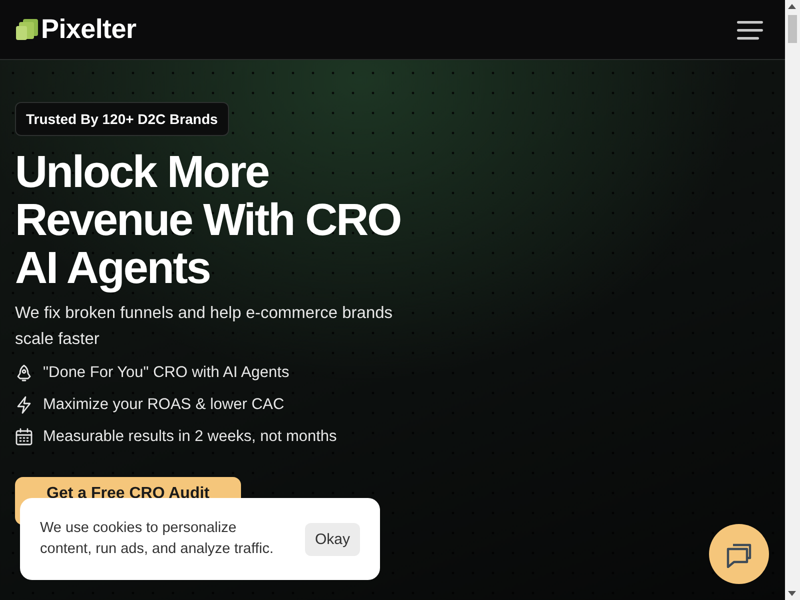 Image resolution: width=800 pixels, height=600 pixels. Describe the element at coordinates (792, 300) in the screenshot. I see `scrollbar` at that location.